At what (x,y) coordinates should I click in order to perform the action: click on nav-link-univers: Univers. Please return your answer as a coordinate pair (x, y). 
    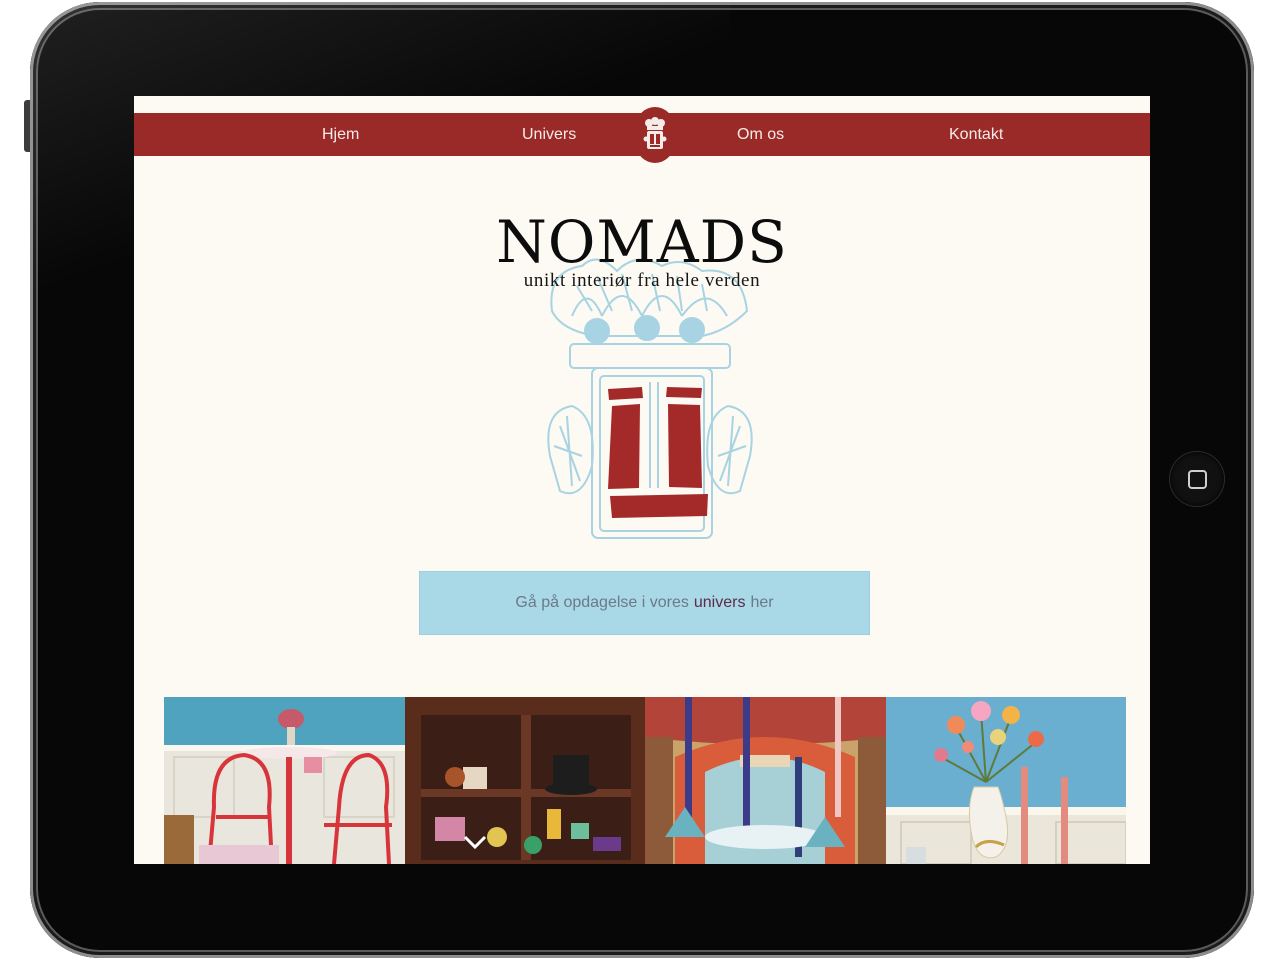
    Looking at the image, I should click on (549, 134).